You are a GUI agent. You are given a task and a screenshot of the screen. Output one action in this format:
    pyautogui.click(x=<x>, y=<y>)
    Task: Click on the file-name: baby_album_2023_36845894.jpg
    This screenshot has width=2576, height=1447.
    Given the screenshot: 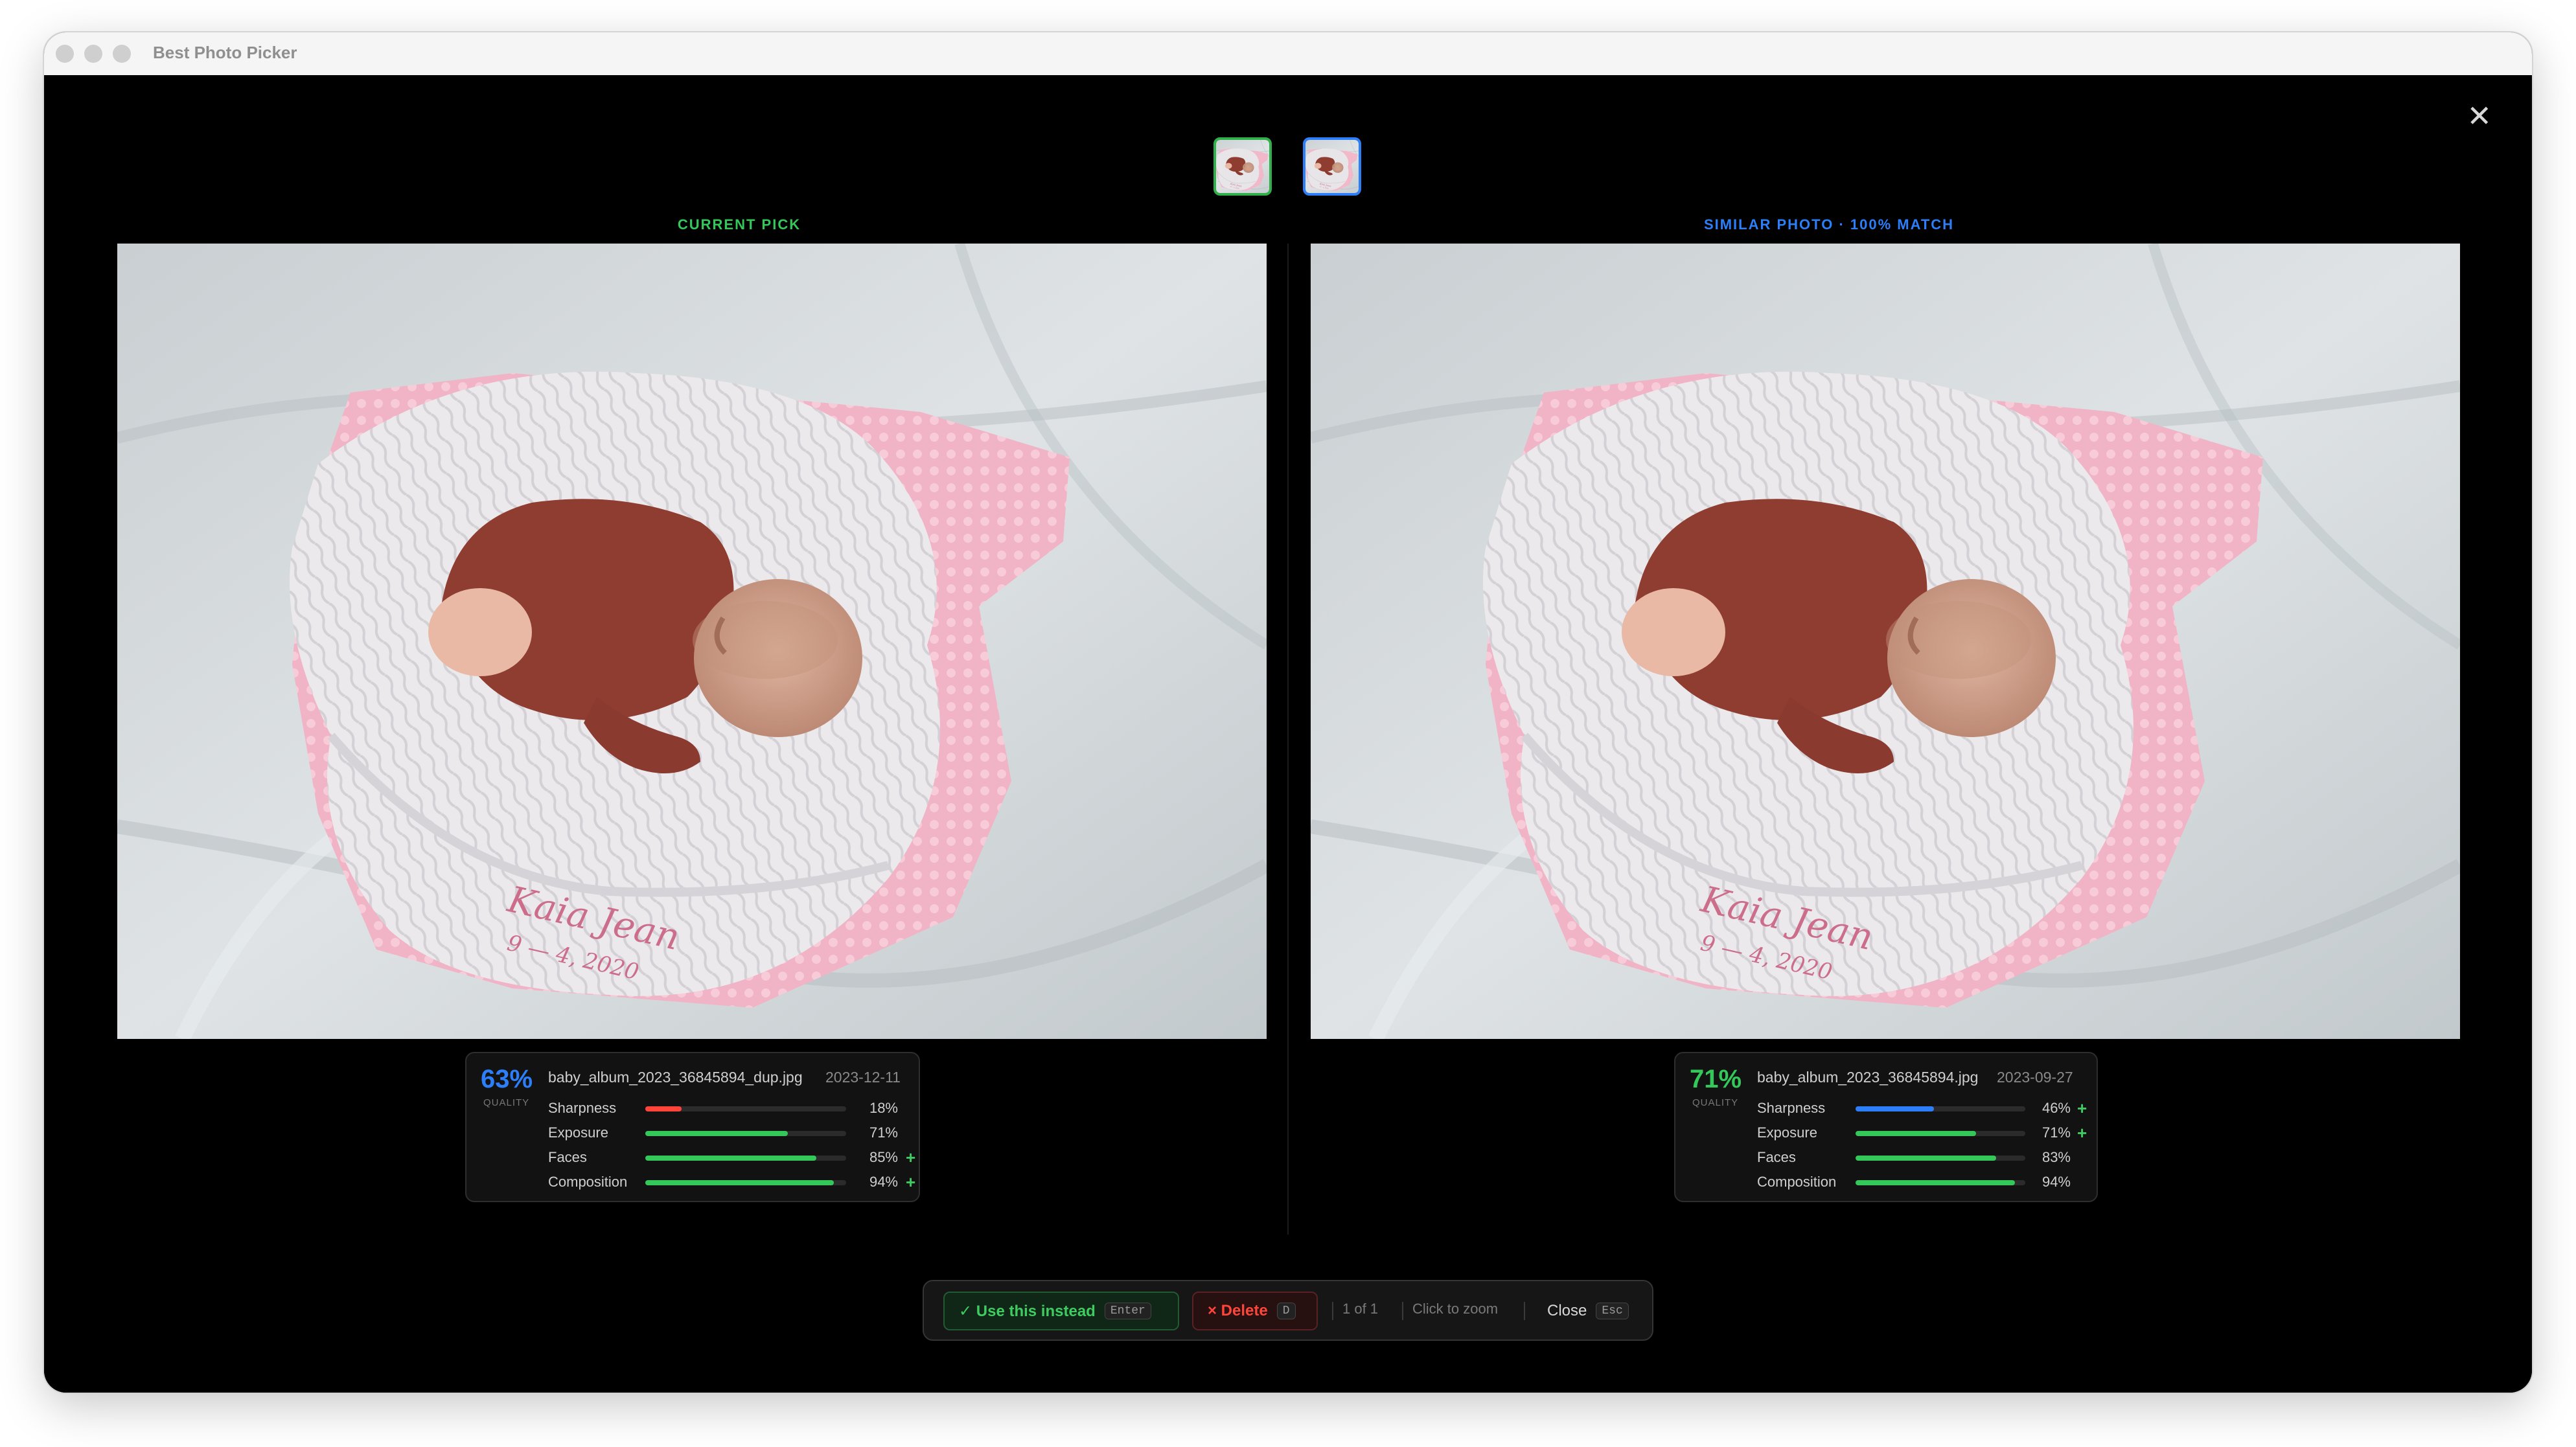 What is the action you would take?
    pyautogui.click(x=1868, y=1078)
    